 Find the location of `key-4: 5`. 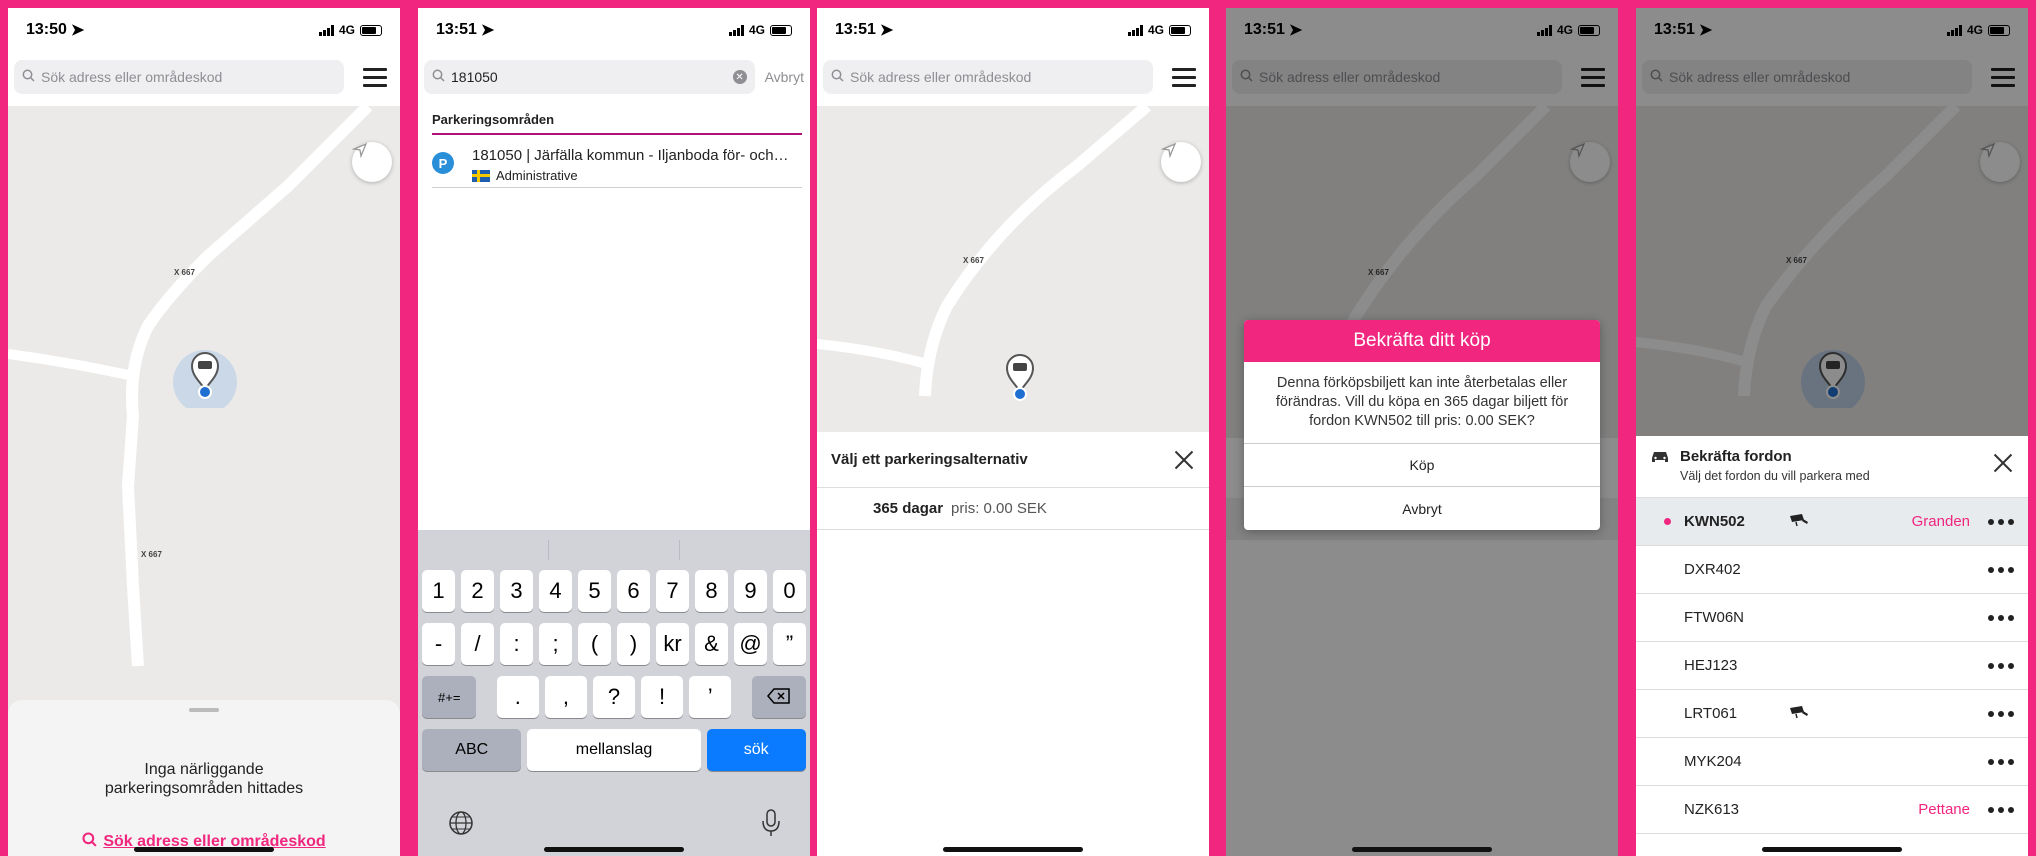

key-4: 5 is located at coordinates (594, 591).